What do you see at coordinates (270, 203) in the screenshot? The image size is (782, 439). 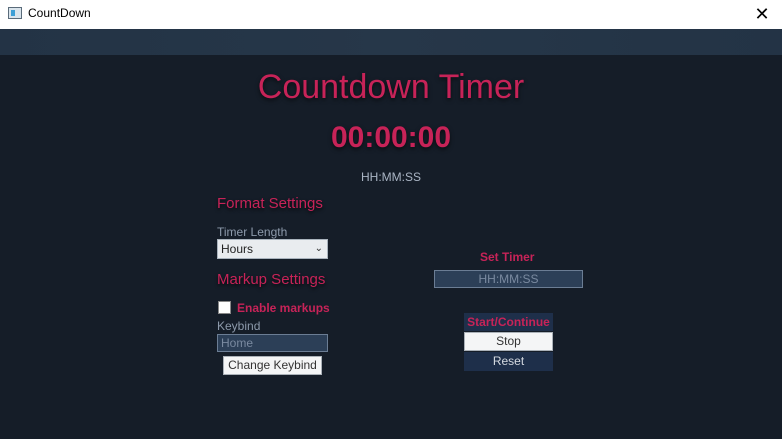 I see `format-settings-title: Format Settings` at bounding box center [270, 203].